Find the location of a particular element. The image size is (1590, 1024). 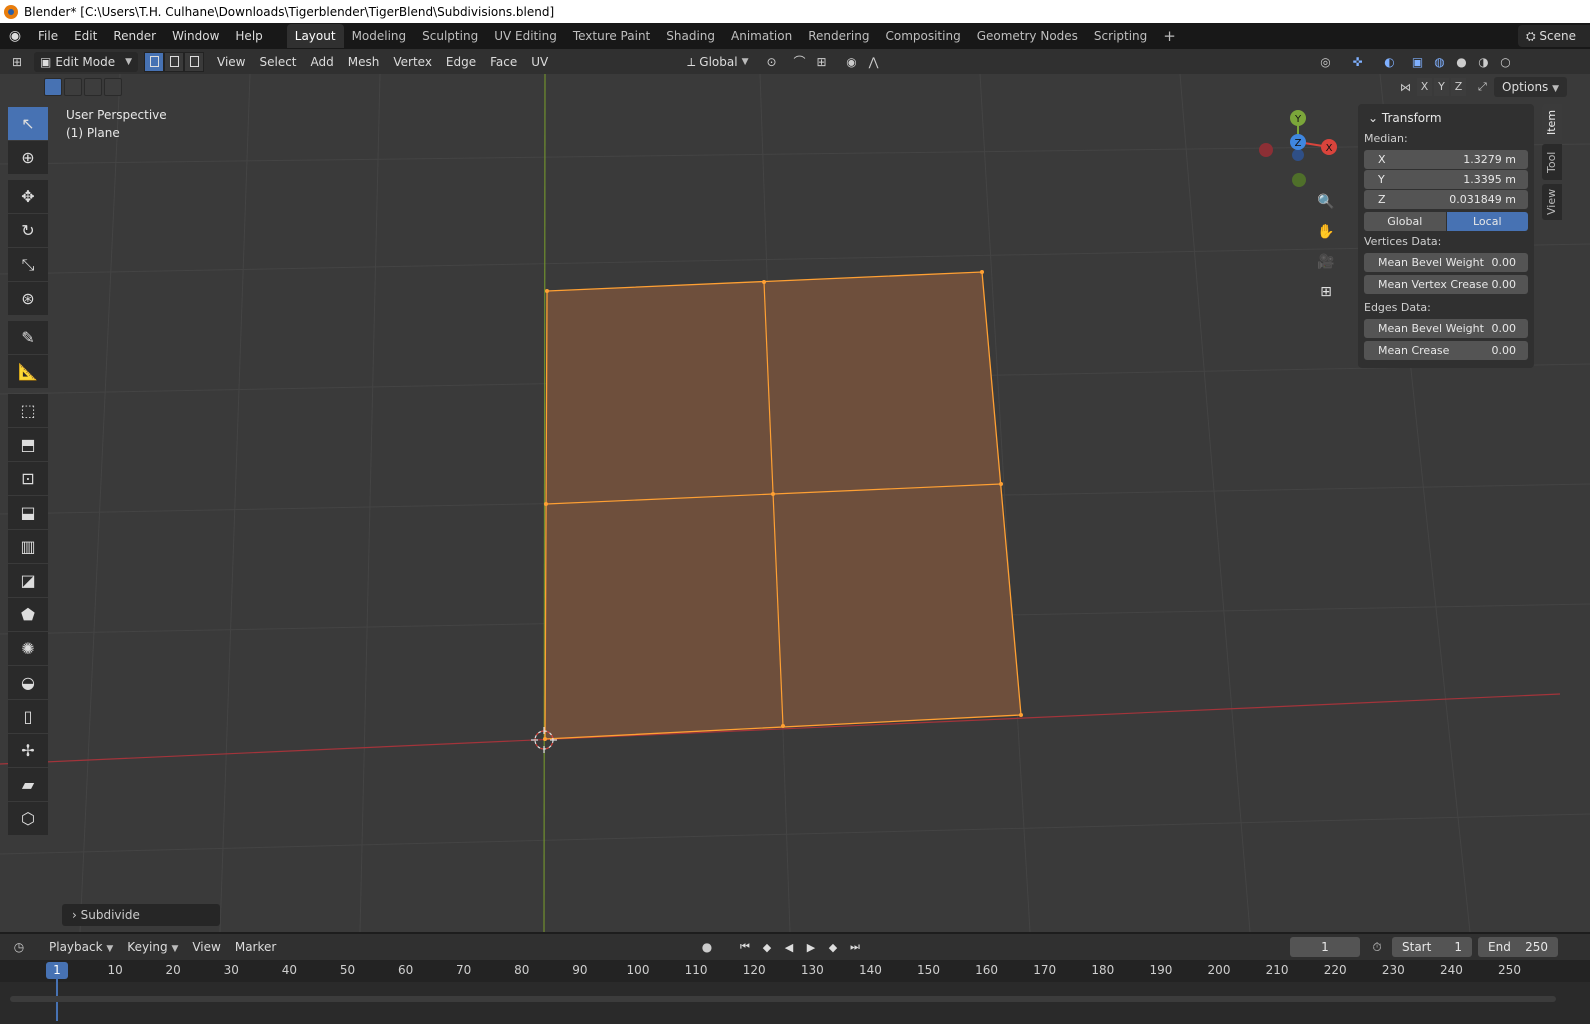

overlay-toggle-icon: ◐ is located at coordinates (1389, 62).